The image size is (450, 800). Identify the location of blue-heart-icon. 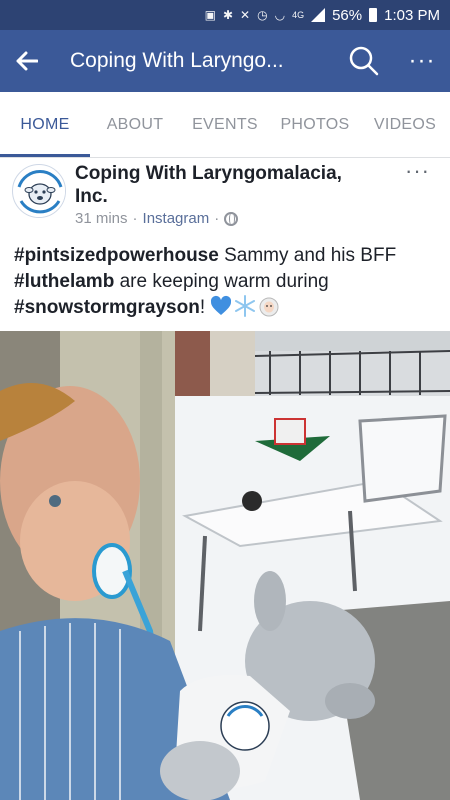
(221, 305).